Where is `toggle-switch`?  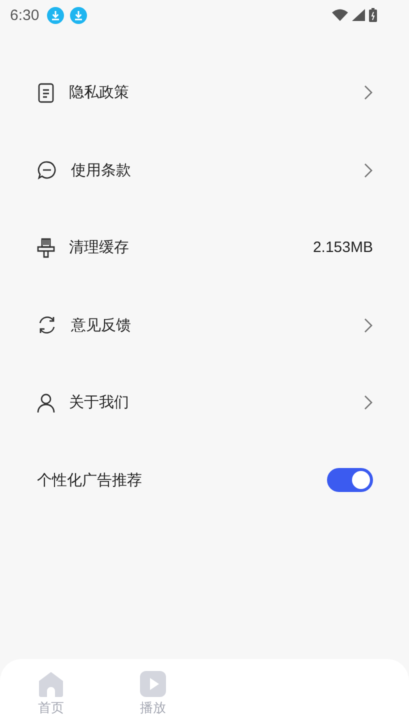
toggle-switch is located at coordinates (350, 480).